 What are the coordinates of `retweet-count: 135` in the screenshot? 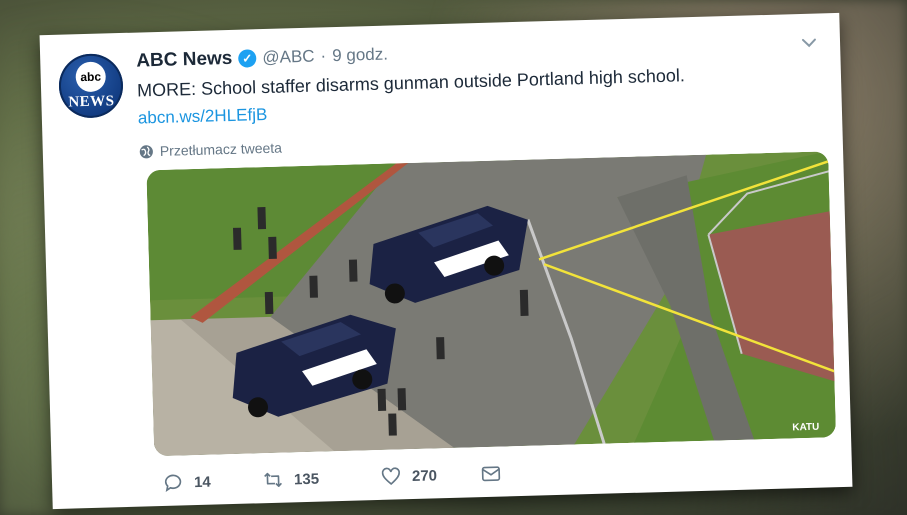 It's located at (306, 479).